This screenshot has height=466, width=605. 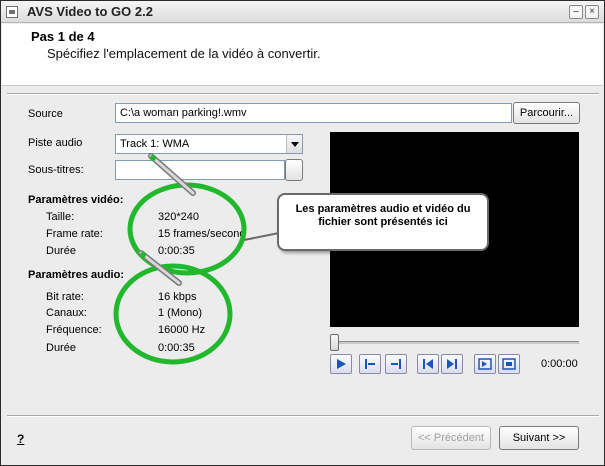 What do you see at coordinates (63, 36) in the screenshot?
I see `step-title: Pas 1 de 4` at bounding box center [63, 36].